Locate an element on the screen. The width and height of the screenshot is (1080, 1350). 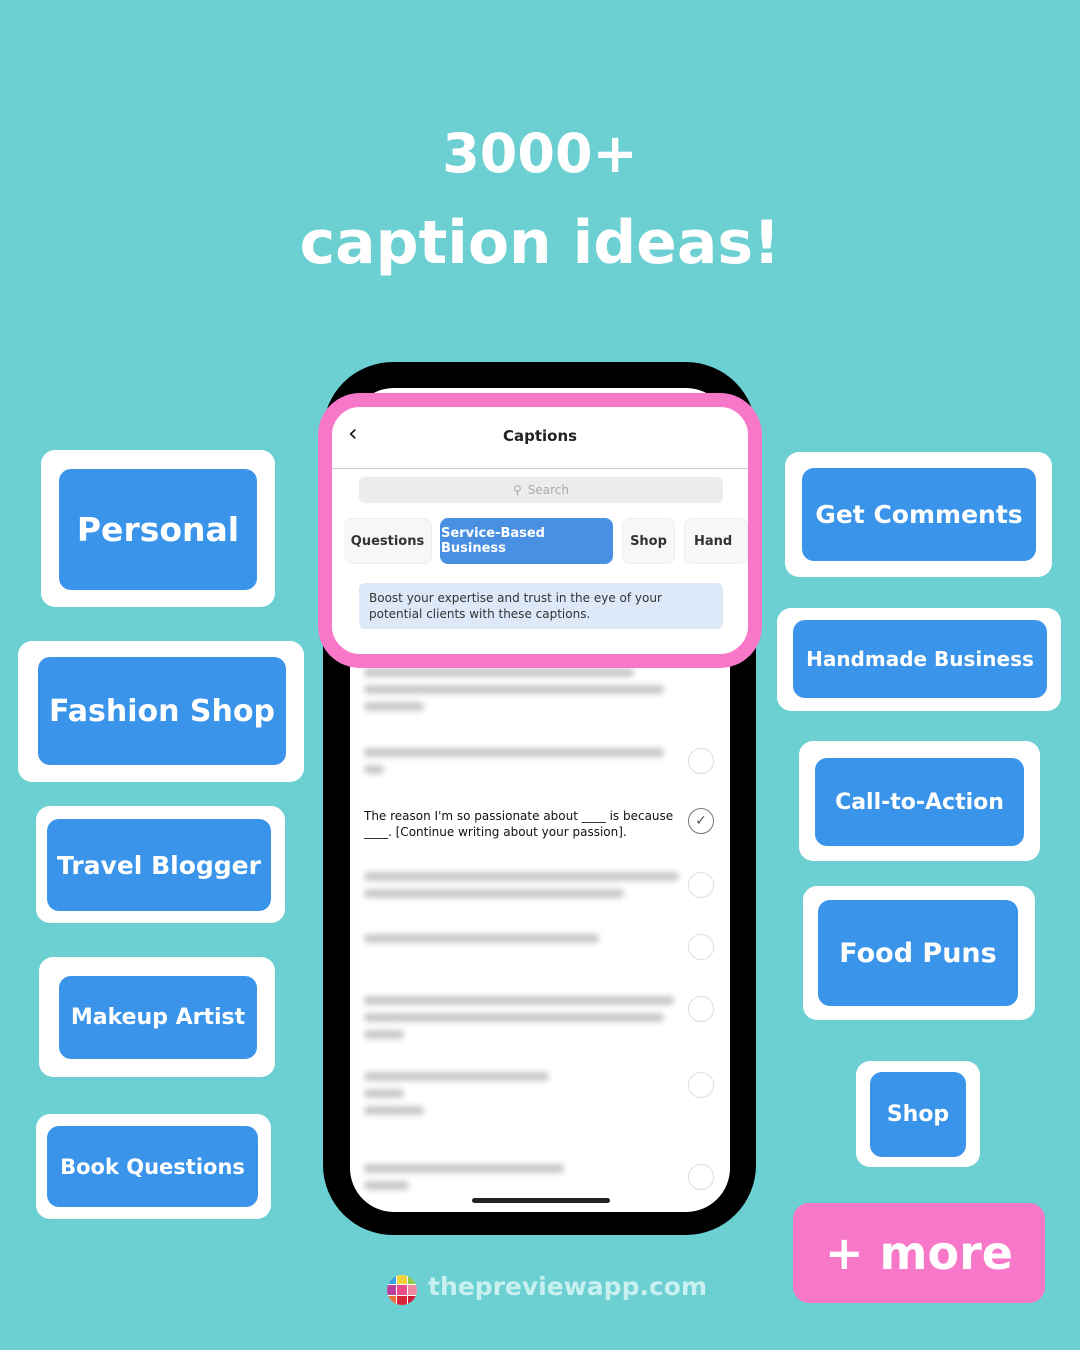
tab-shop: Shop is located at coordinates (648, 541).